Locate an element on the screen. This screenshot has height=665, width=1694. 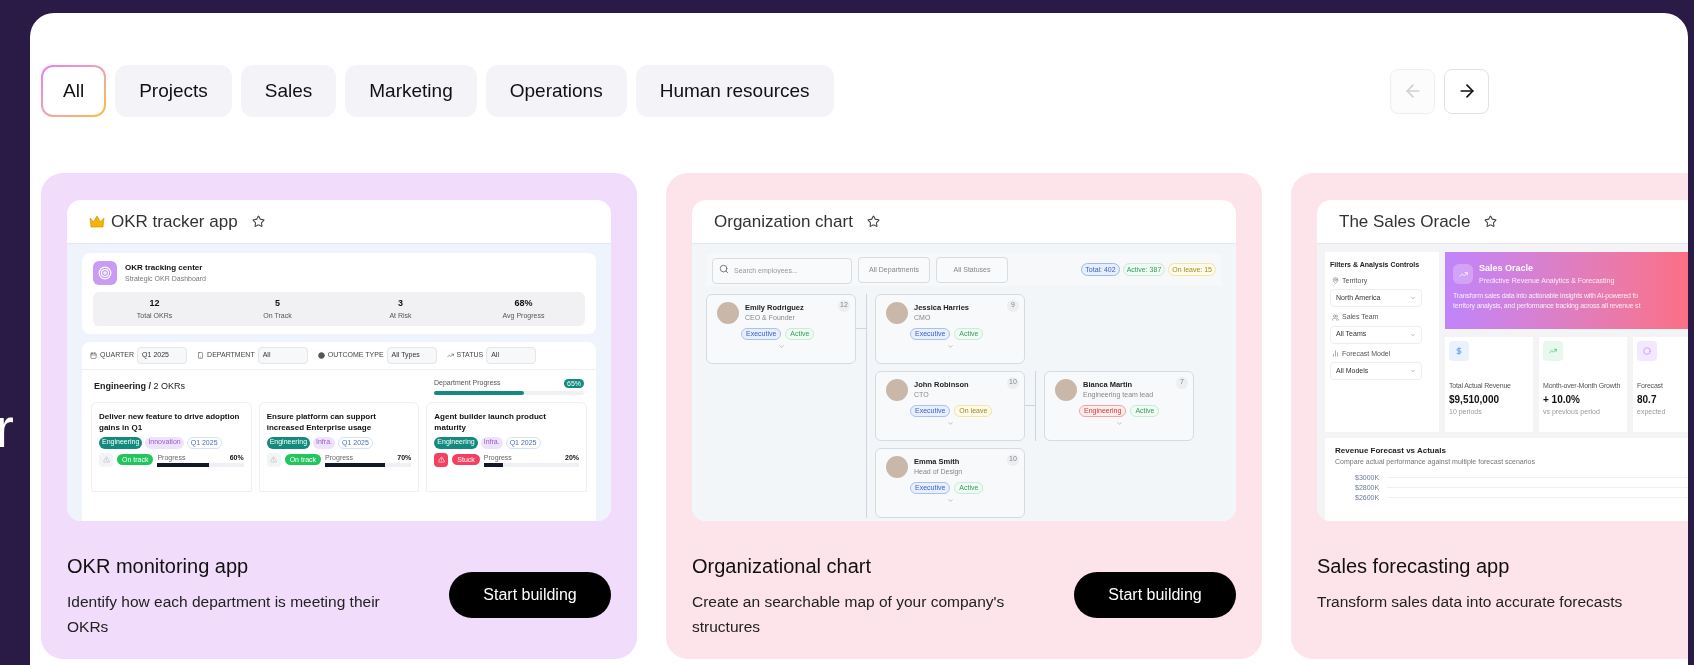
stat-value: 68% is located at coordinates (523, 303).